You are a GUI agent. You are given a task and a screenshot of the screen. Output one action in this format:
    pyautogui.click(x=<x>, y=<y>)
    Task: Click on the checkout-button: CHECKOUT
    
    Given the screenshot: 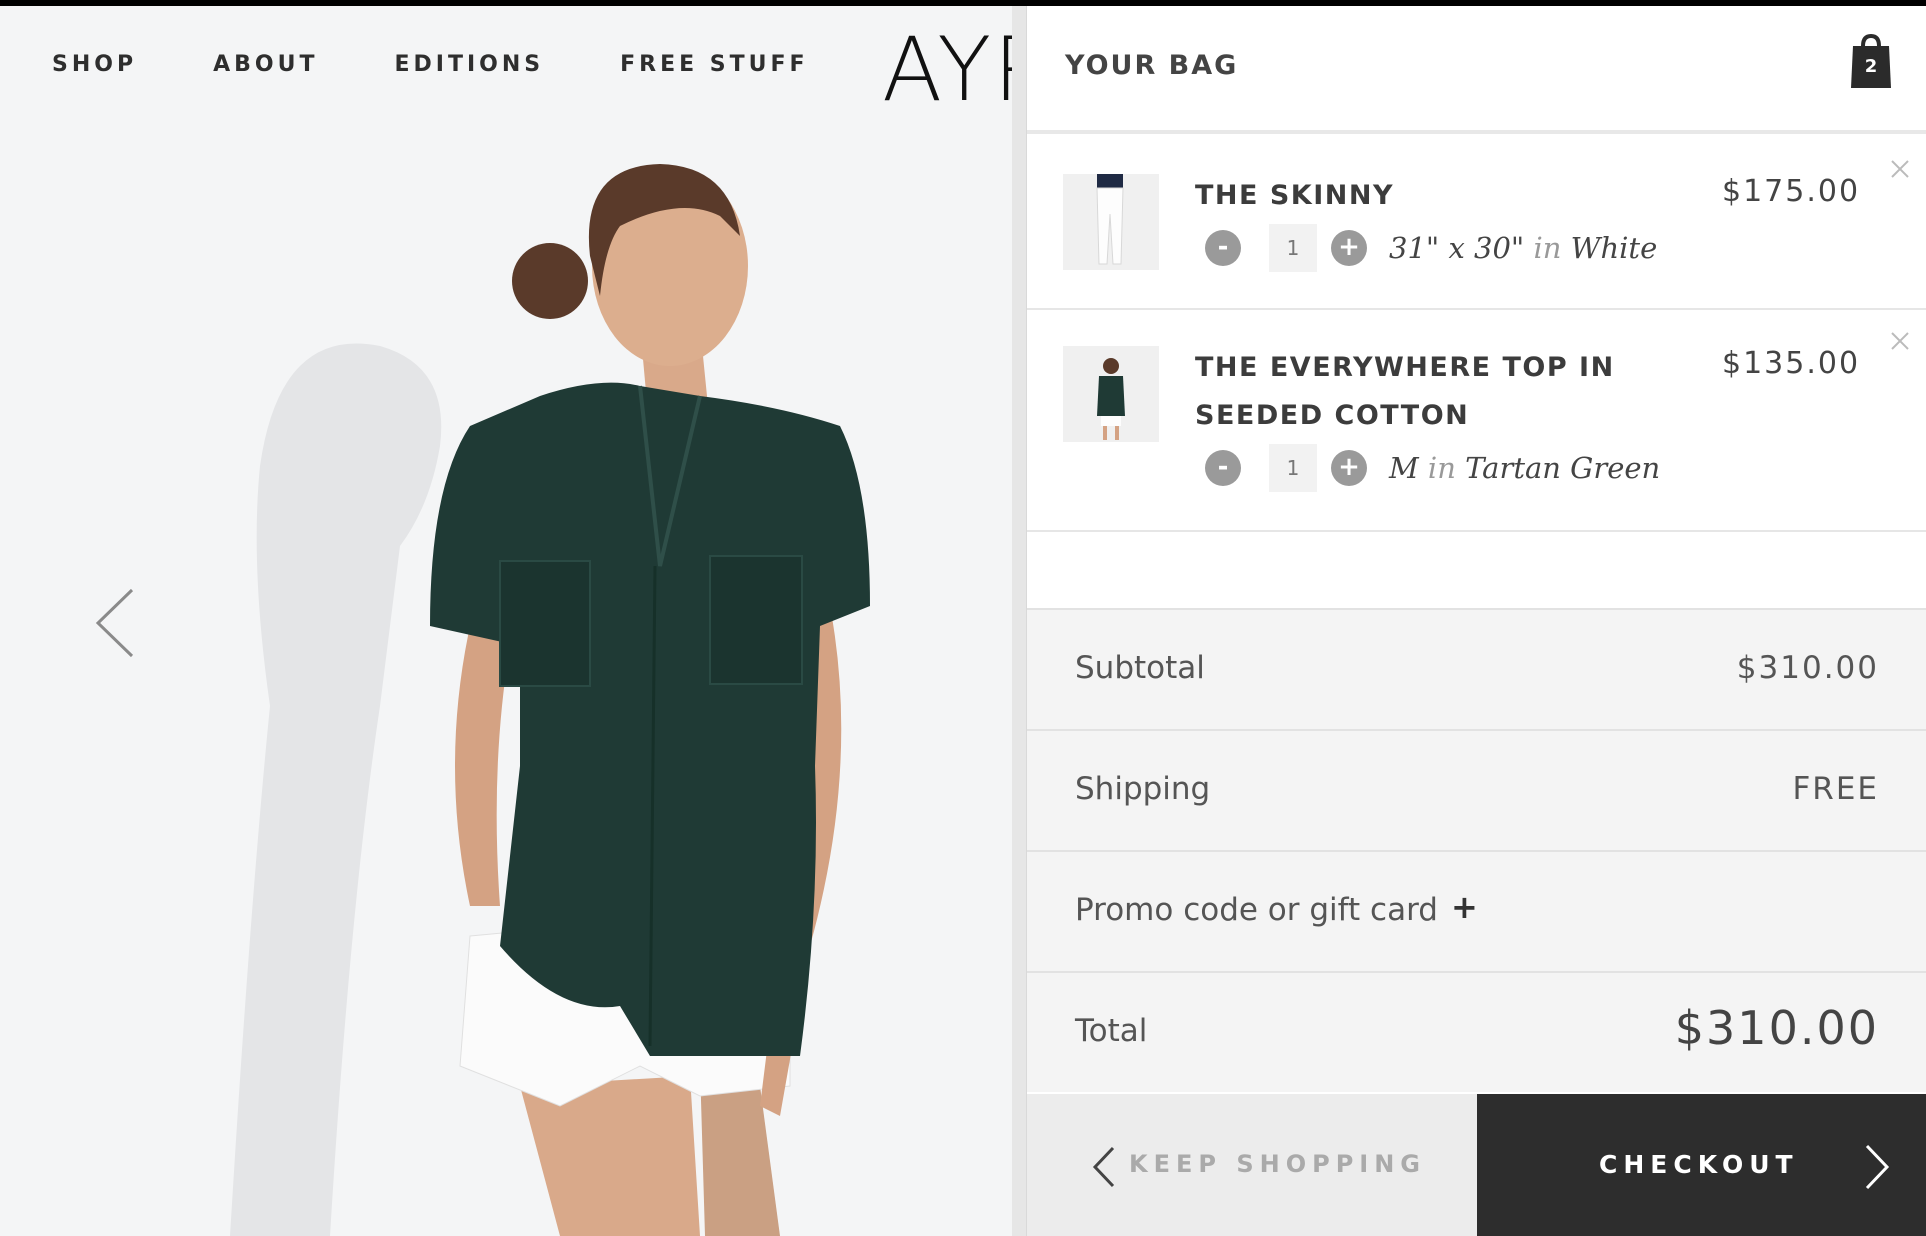 What is the action you would take?
    pyautogui.click(x=1701, y=1165)
    